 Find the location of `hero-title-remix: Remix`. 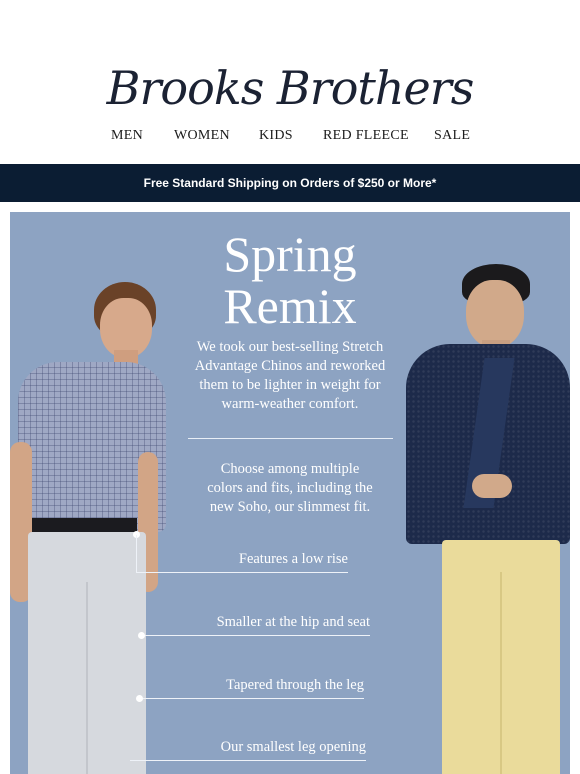

hero-title-remix: Remix is located at coordinates (290, 306).